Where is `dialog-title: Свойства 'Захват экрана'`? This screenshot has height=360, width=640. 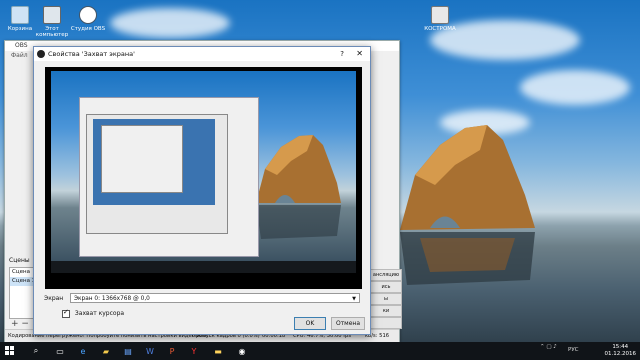 dialog-title: Свойства 'Захват экрана' is located at coordinates (91, 54).